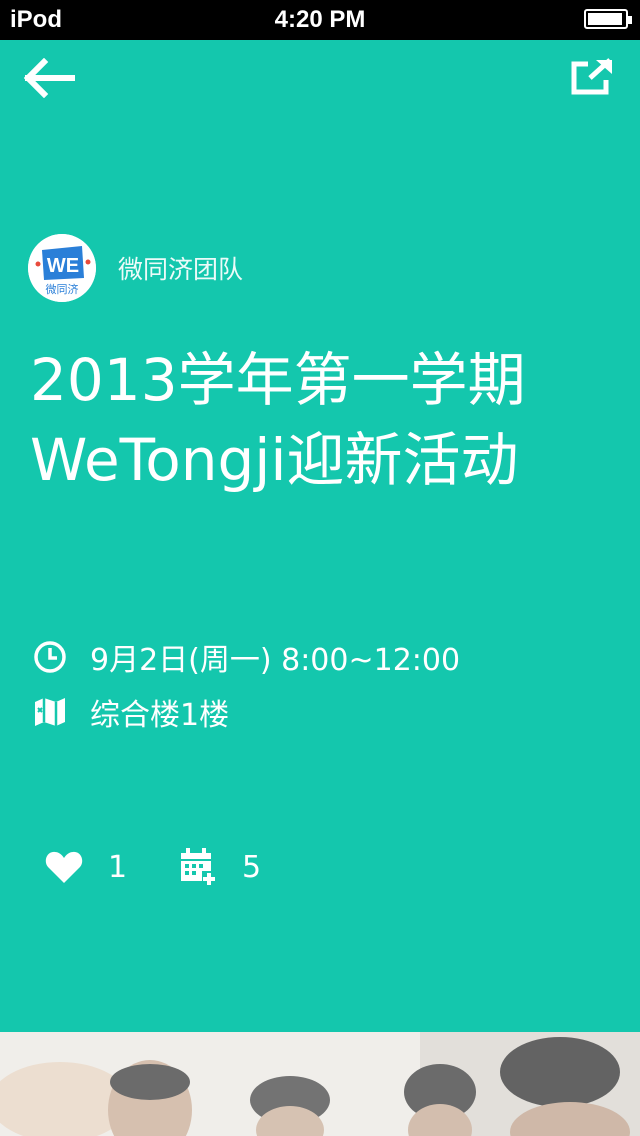 The height and width of the screenshot is (1136, 640). Describe the element at coordinates (274, 460) in the screenshot. I see `event-title-line2: WeTongji迎新活动` at that location.